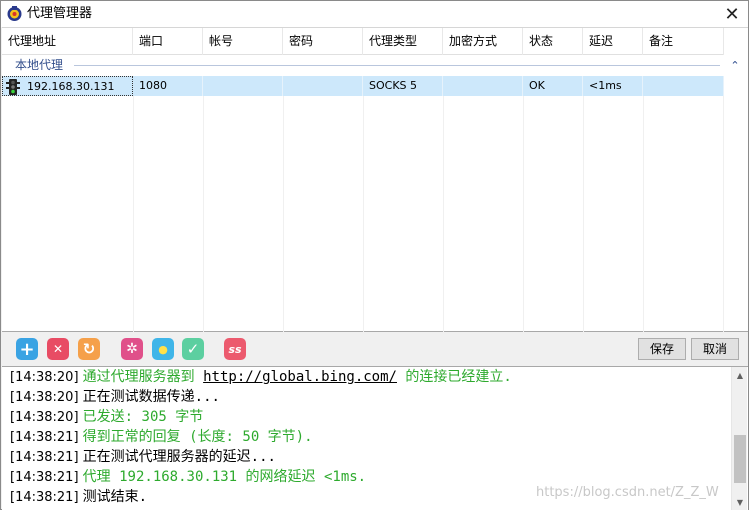 This screenshot has width=749, height=510. What do you see at coordinates (323, 86) in the screenshot?
I see `cell-password` at bounding box center [323, 86].